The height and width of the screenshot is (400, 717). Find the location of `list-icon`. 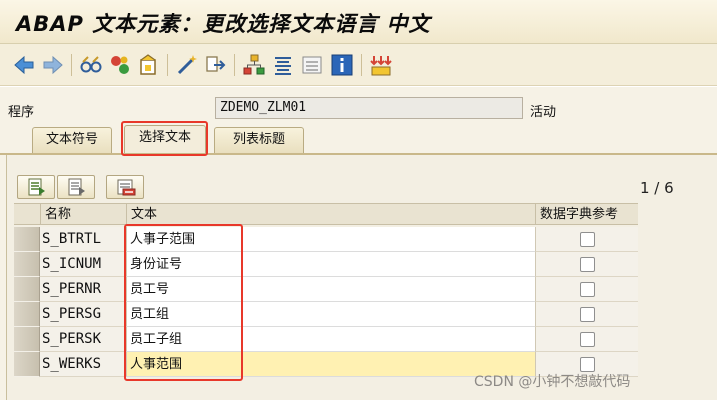

list-icon is located at coordinates (312, 65).